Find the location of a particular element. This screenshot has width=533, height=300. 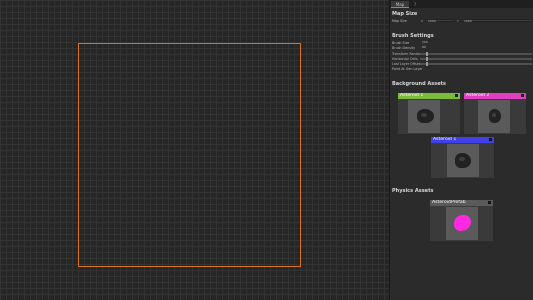

map-size-title: Map Size is located at coordinates (405, 14).